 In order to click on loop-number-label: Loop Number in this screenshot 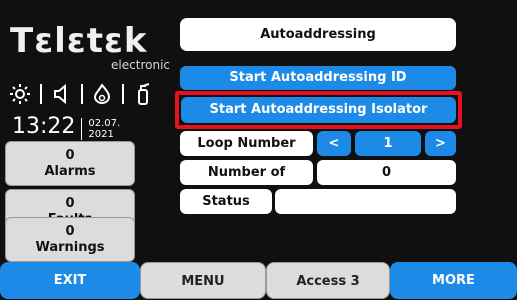, I will do `click(246, 143)`.